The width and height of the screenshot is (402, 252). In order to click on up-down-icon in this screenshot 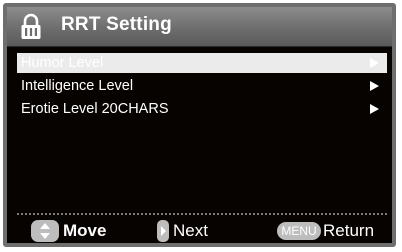, I will do `click(45, 231)`.